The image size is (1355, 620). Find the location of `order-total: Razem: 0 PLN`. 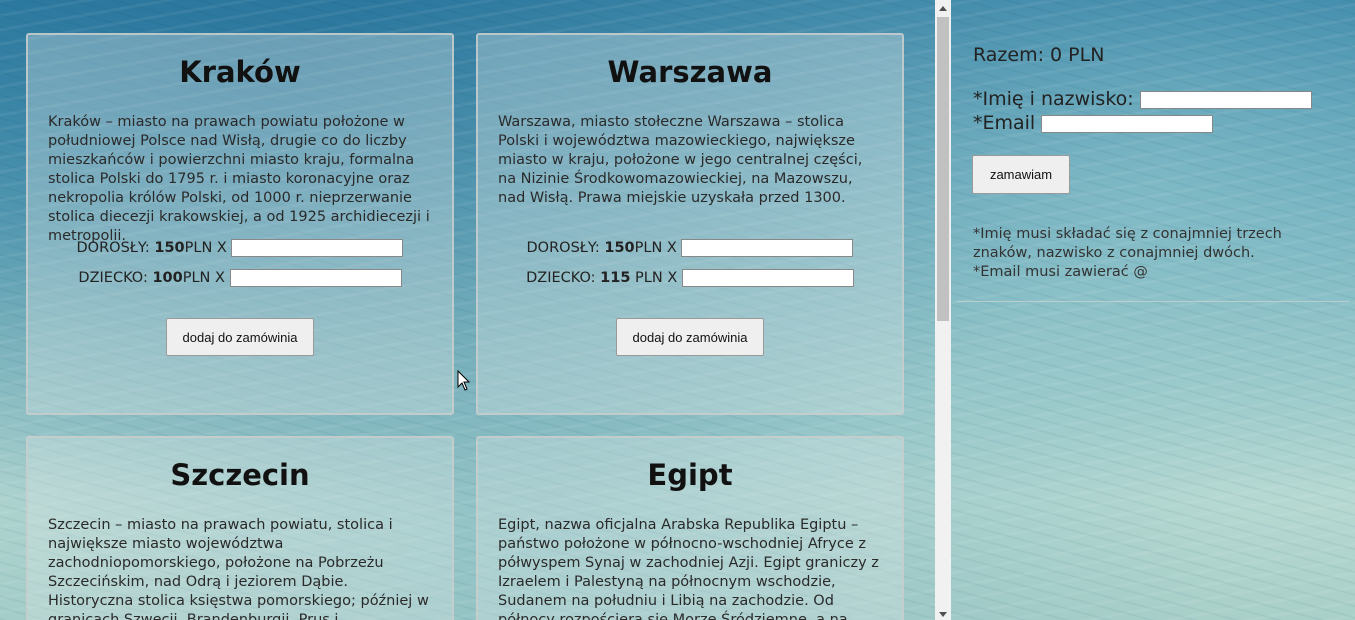

order-total: Razem: 0 PLN is located at coordinates (1039, 55).